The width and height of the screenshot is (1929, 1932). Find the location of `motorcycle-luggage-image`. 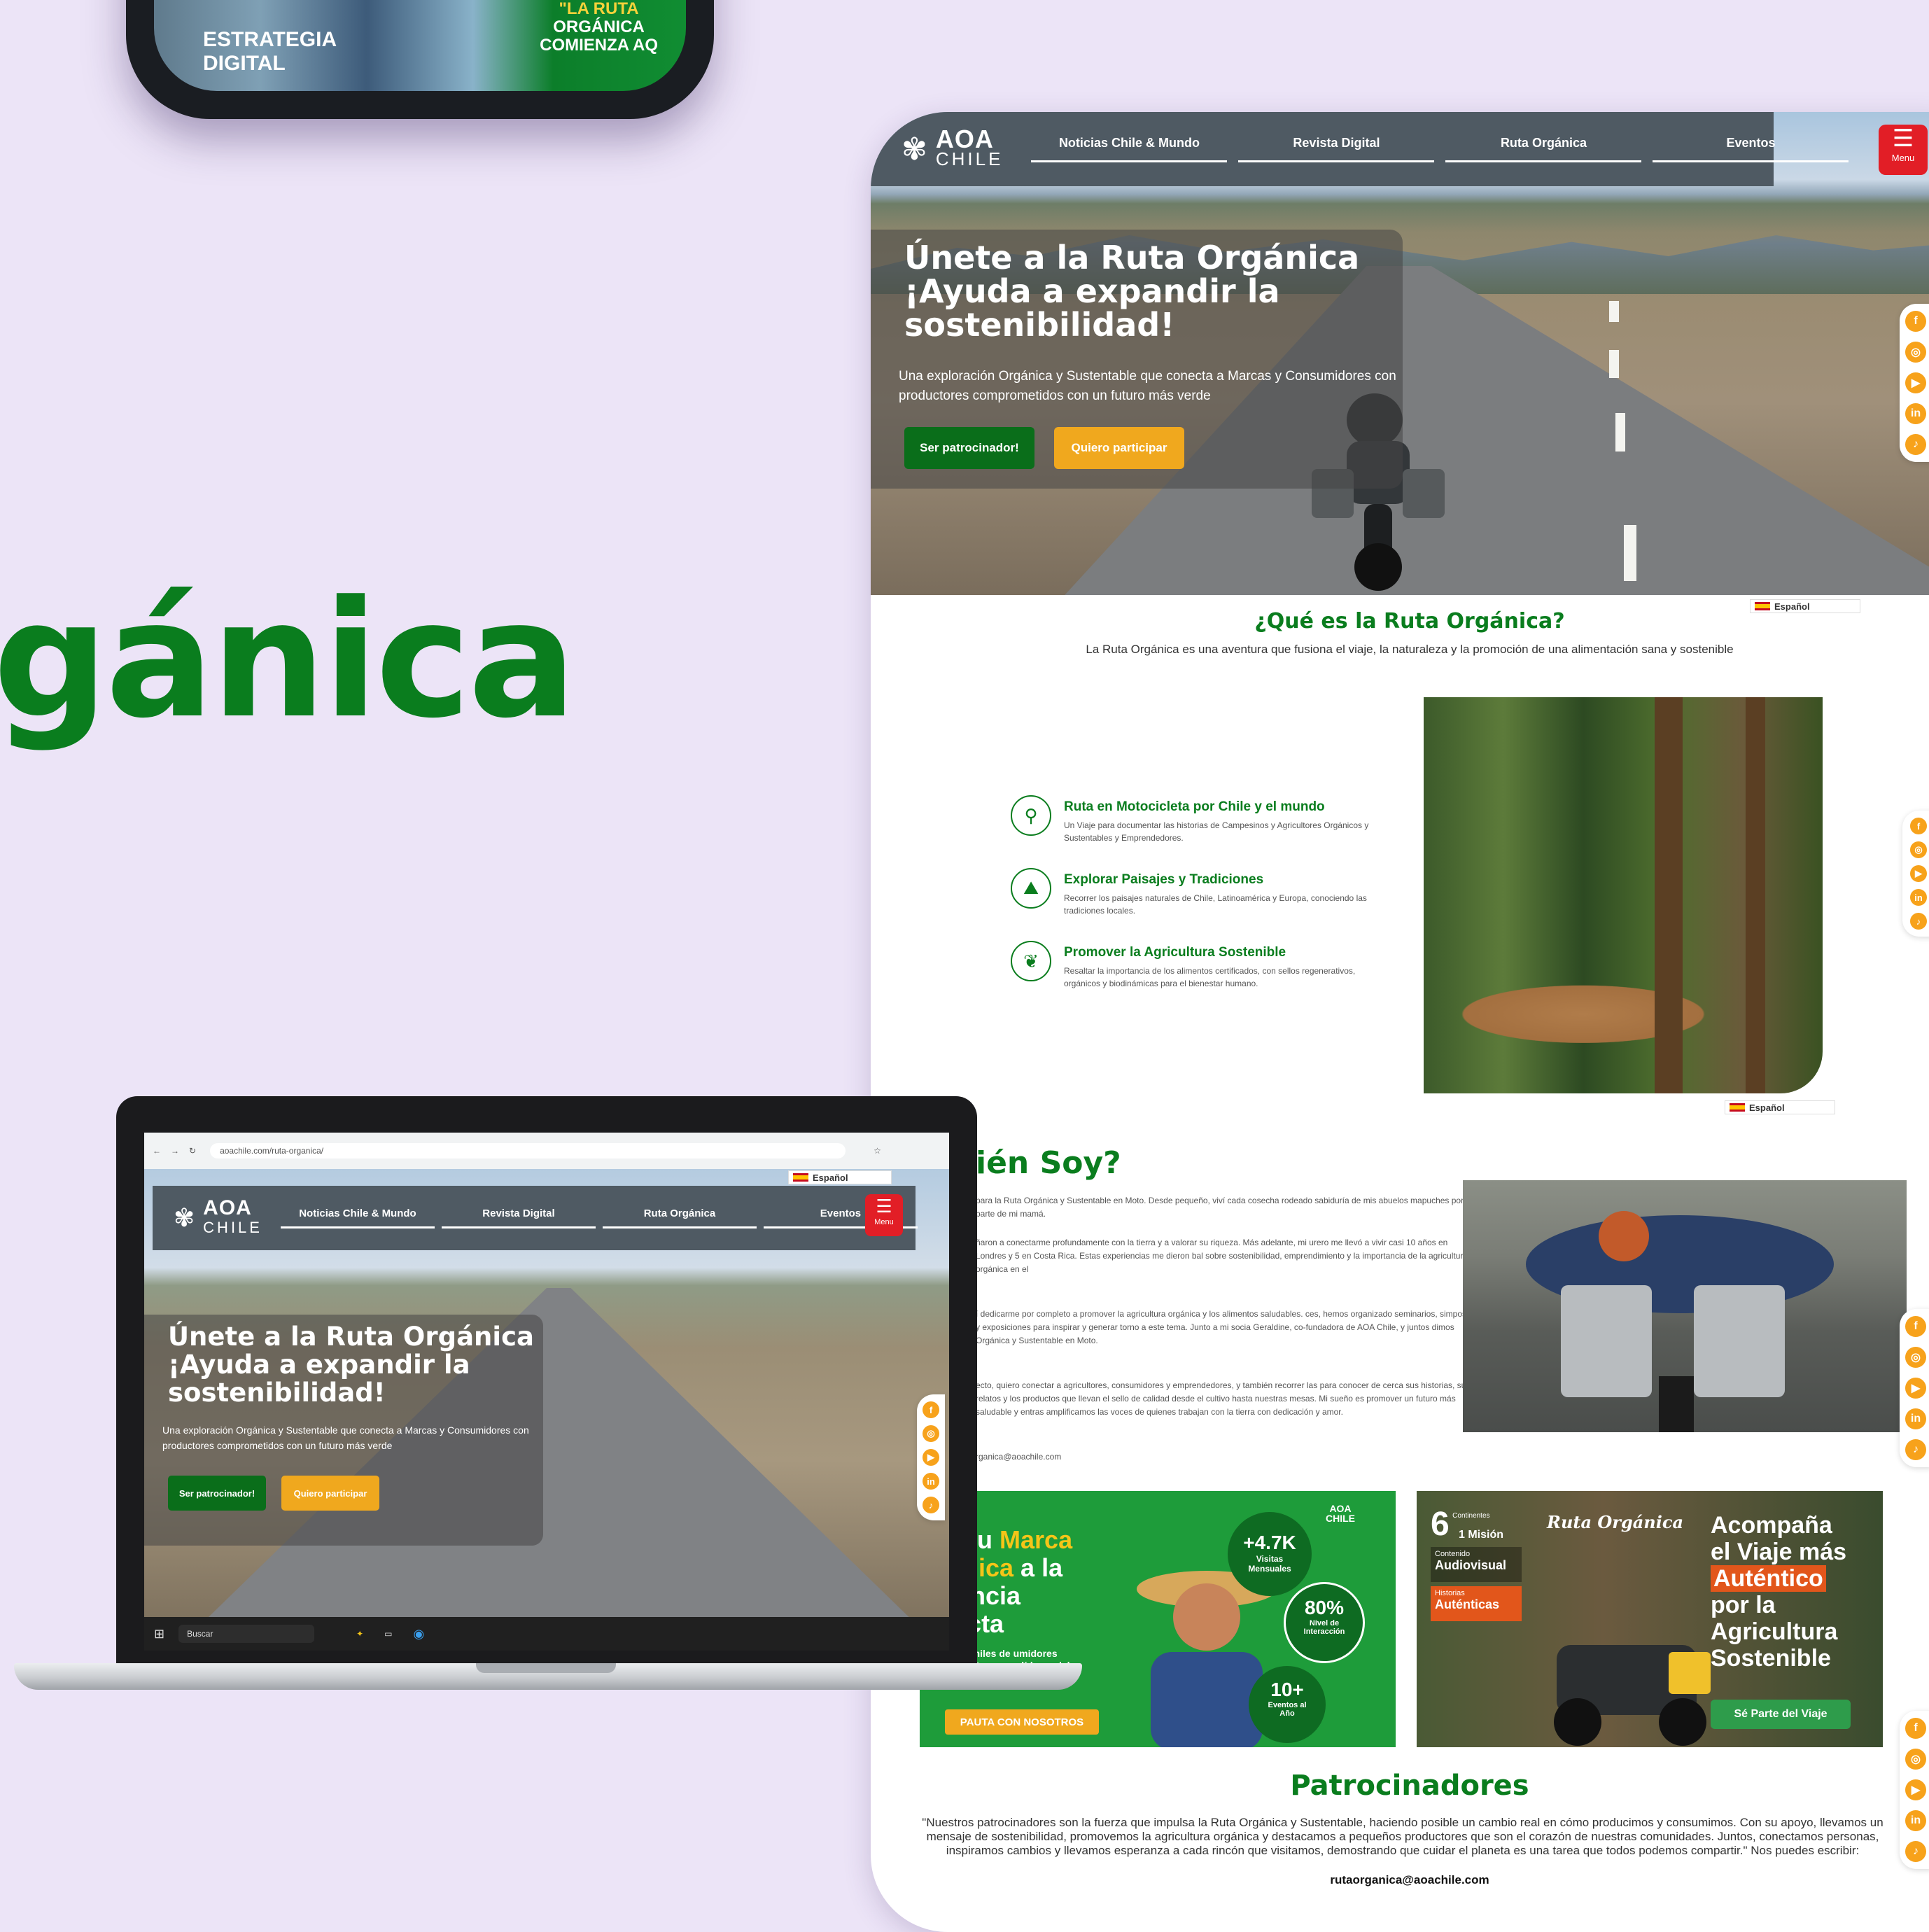

motorcycle-luggage-image is located at coordinates (1685, 1306).